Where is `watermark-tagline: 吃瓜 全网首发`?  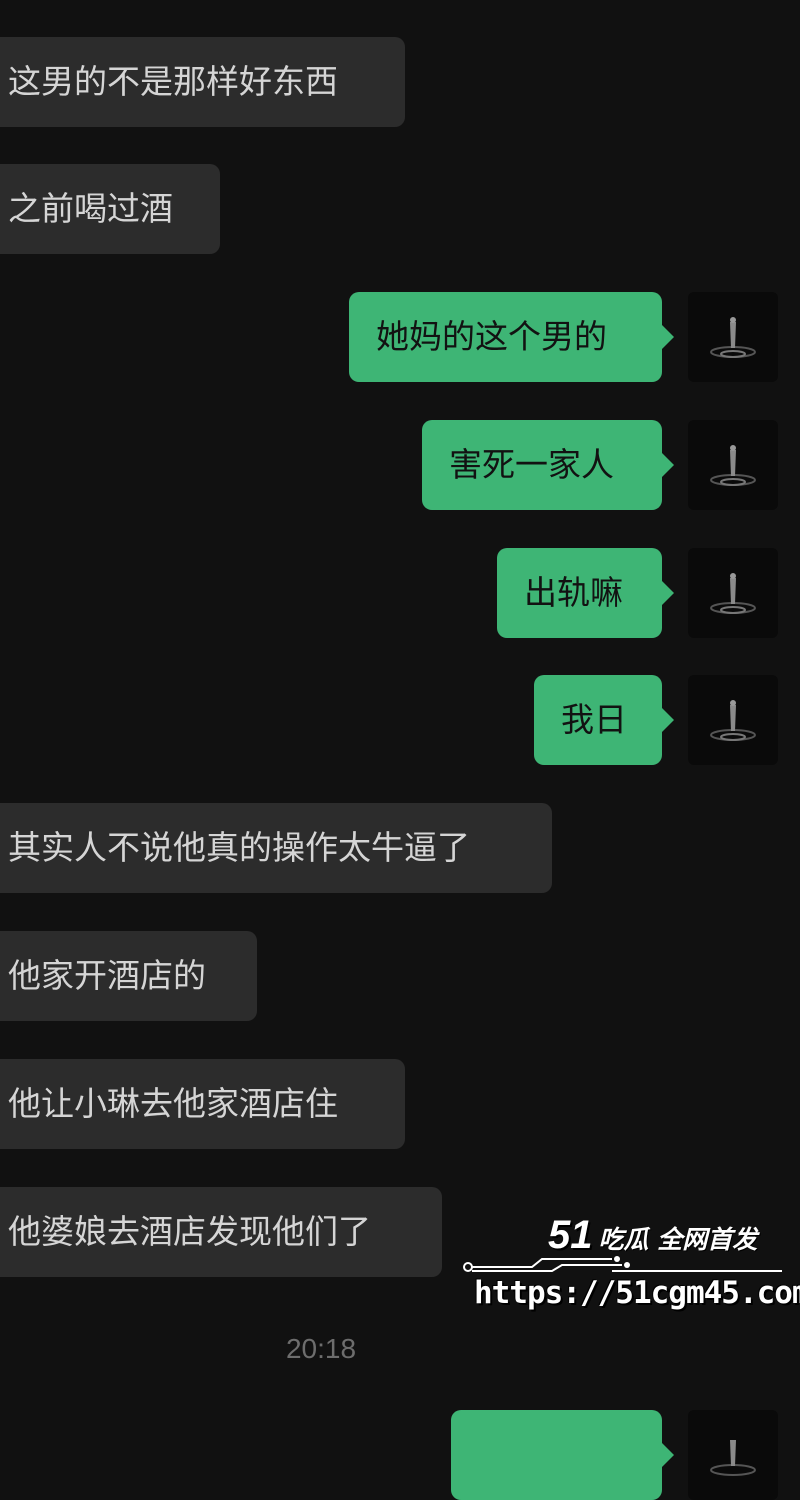 watermark-tagline: 吃瓜 全网首发 is located at coordinates (678, 1239).